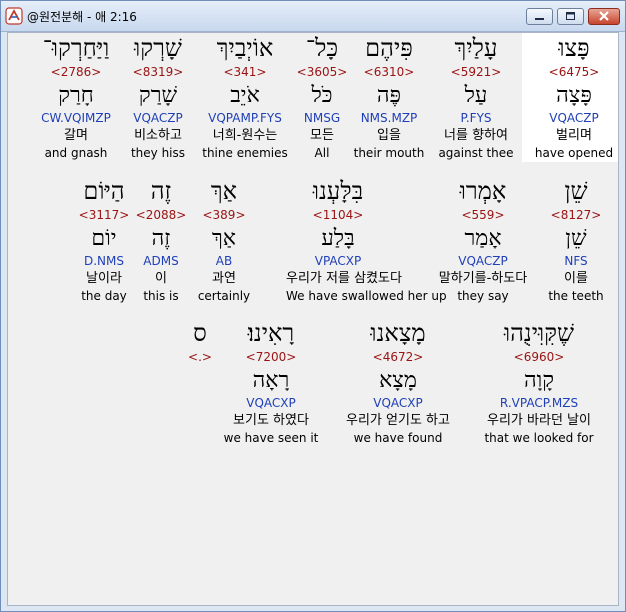 The image size is (626, 612). Describe the element at coordinates (76, 153) in the screenshot. I see `english-gloss: and gnash` at that location.